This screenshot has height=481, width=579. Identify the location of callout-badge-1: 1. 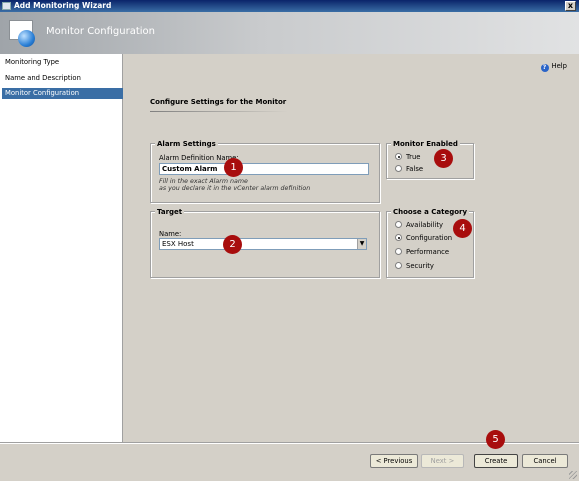
(233, 167).